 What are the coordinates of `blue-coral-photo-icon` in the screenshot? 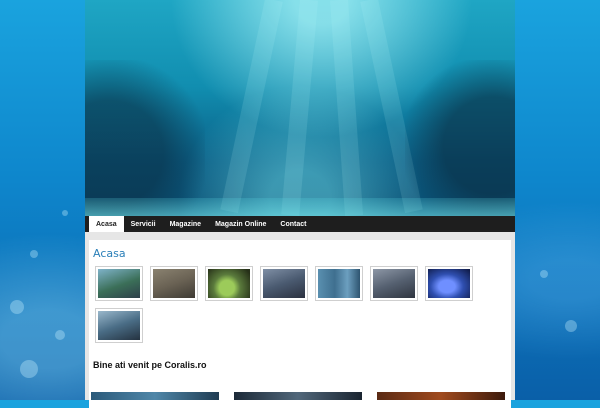 It's located at (449, 283).